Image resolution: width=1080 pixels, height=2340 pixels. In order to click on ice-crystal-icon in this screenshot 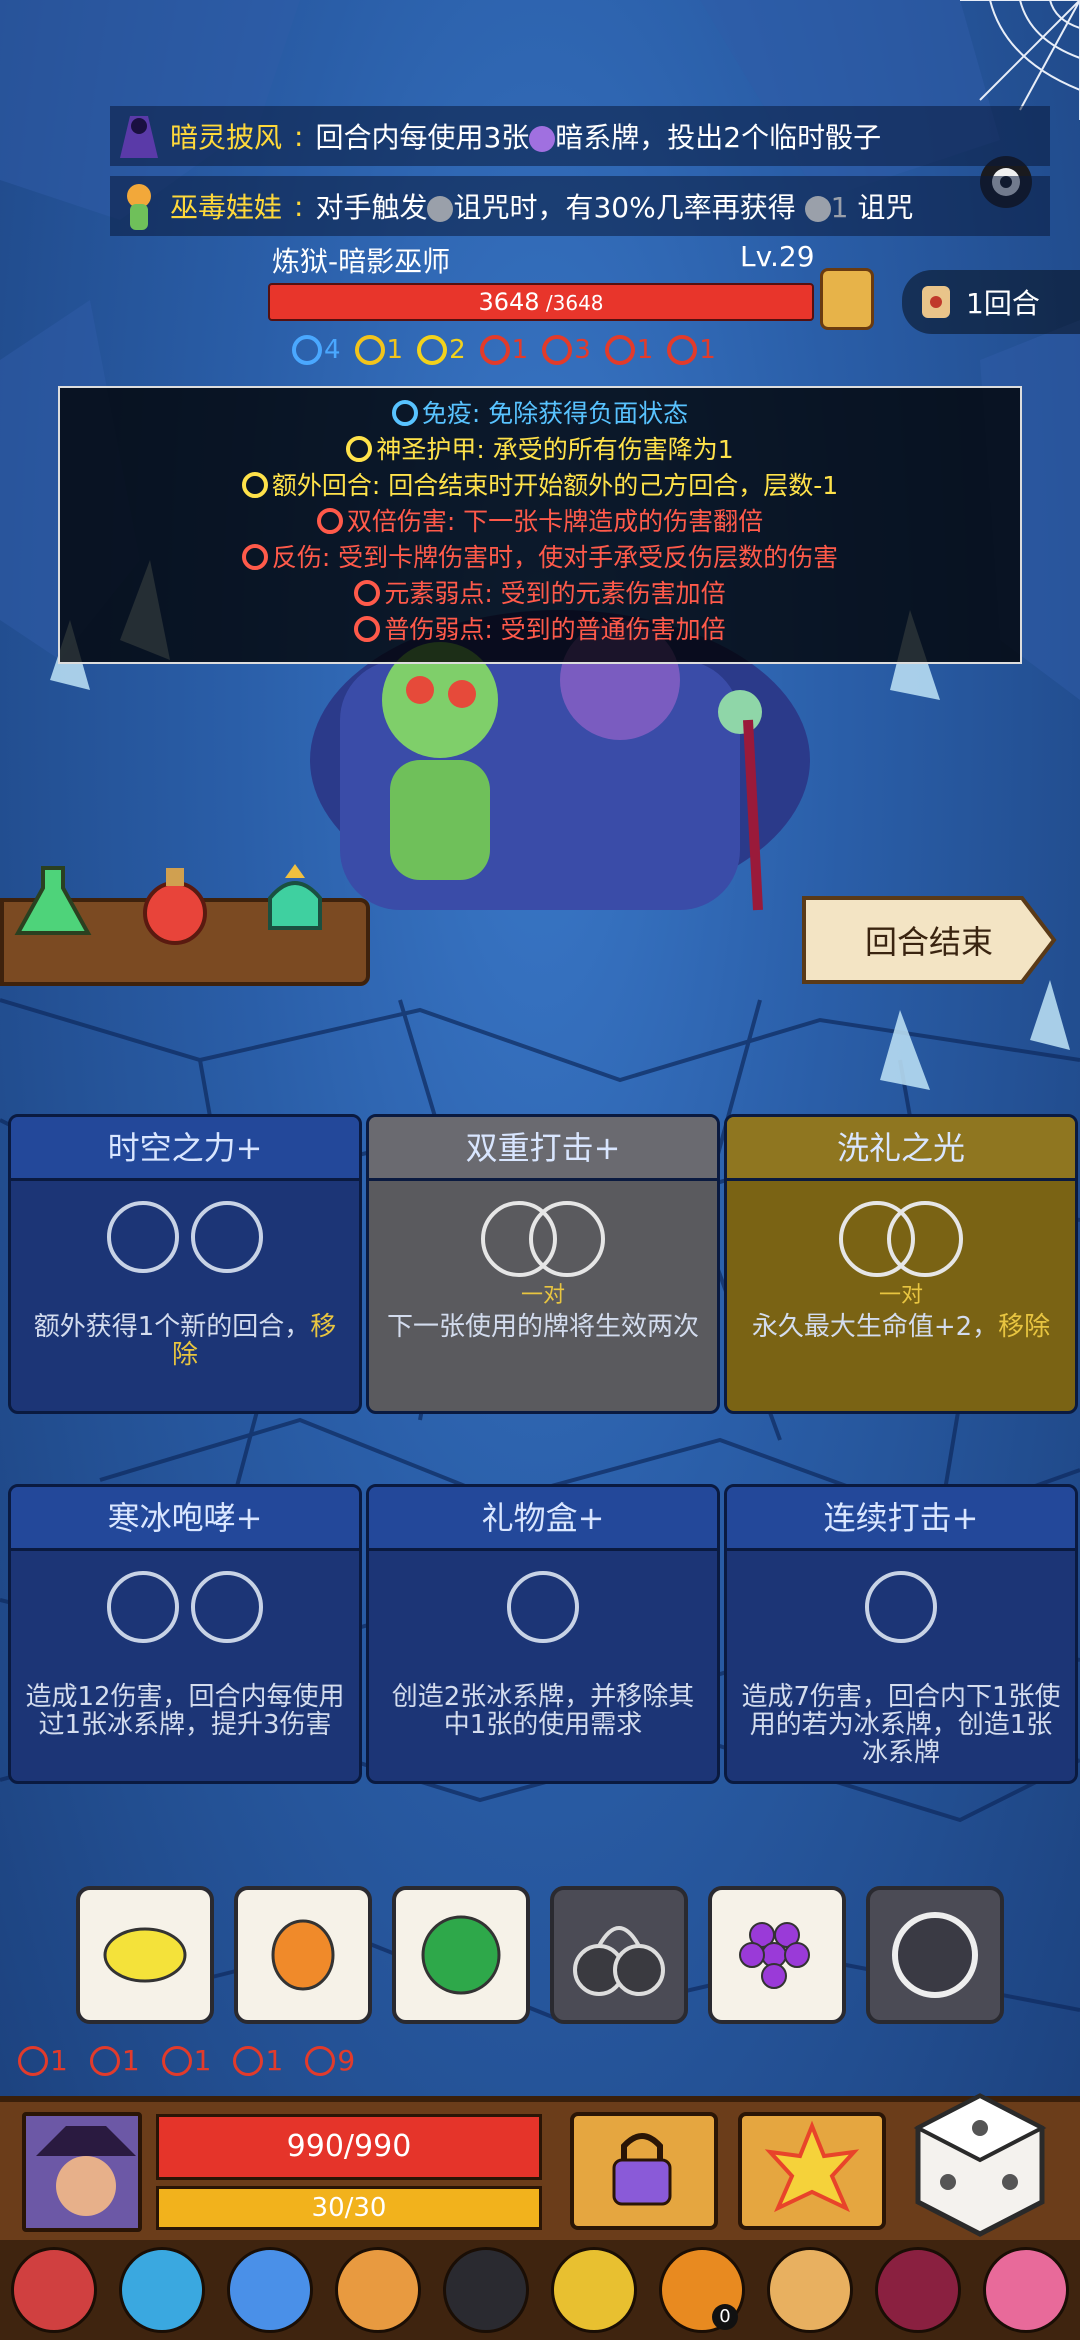, I will do `click(270, 2290)`.